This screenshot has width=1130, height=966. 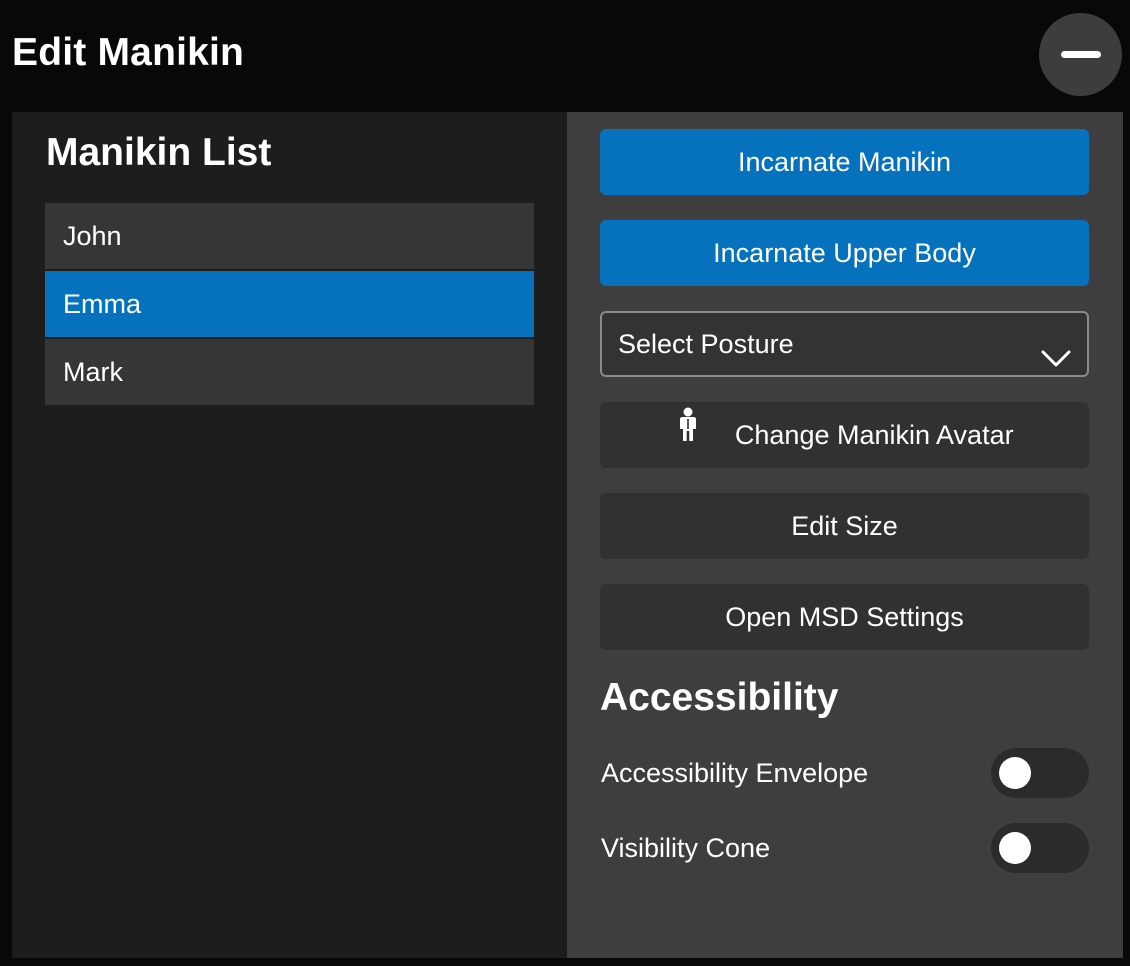 I want to click on minus-icon, so click(x=1081, y=54).